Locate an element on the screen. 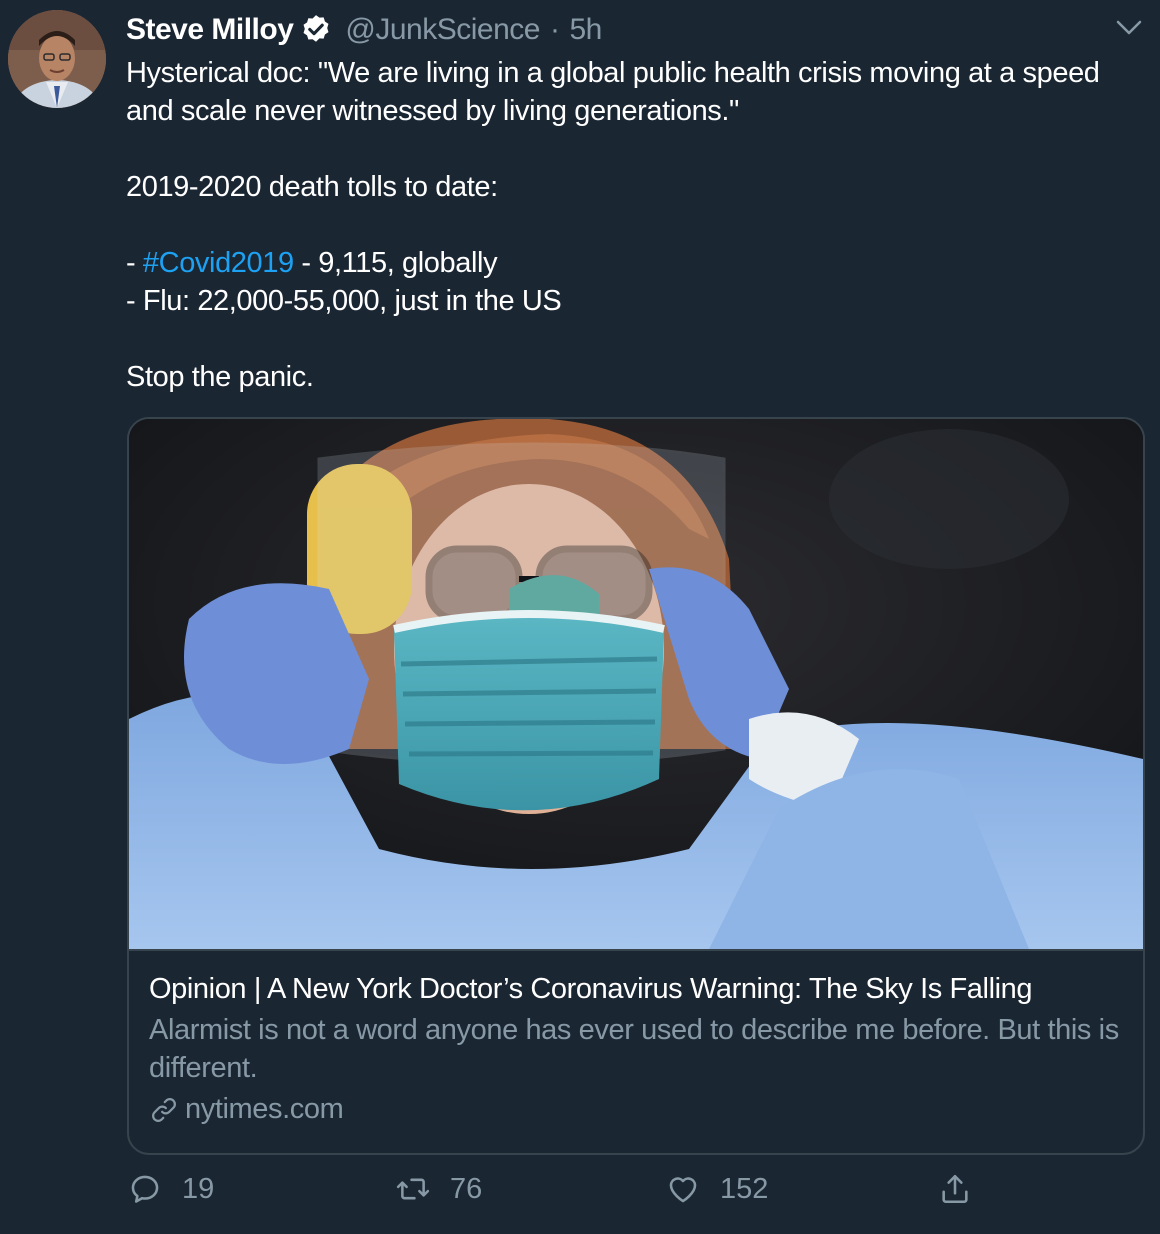 This screenshot has width=1160, height=1234. like-count: 152 is located at coordinates (744, 1188).